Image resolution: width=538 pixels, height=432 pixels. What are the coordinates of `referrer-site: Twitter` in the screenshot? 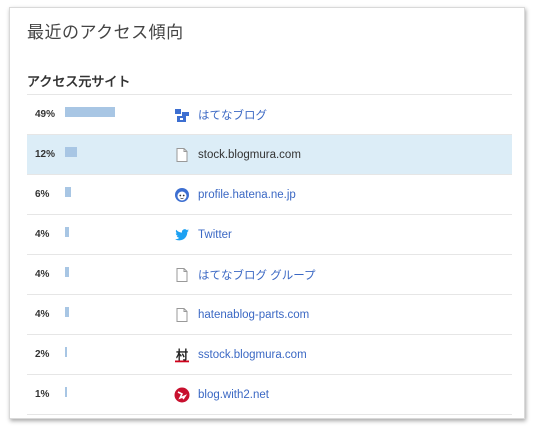 It's located at (203, 235).